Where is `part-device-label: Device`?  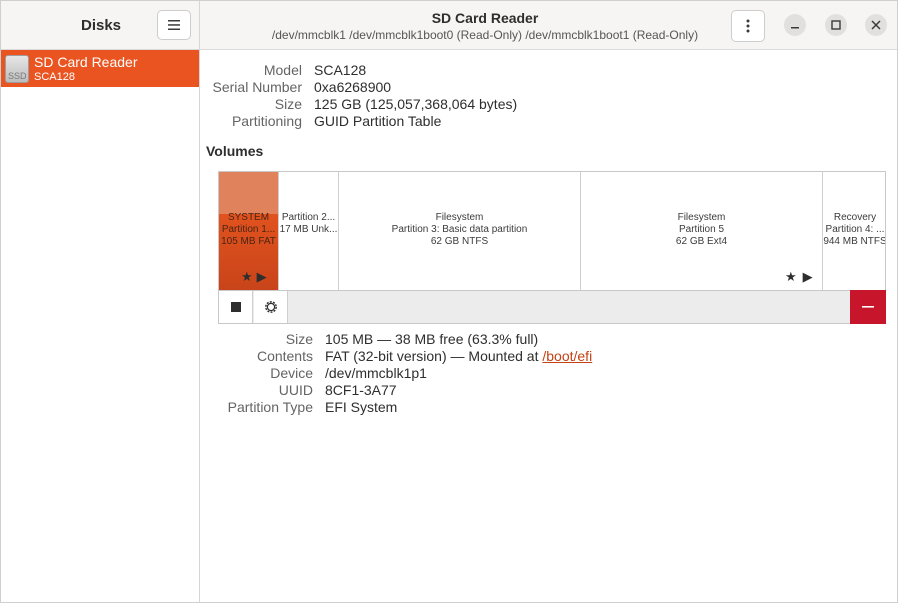 part-device-label: Device is located at coordinates (291, 373).